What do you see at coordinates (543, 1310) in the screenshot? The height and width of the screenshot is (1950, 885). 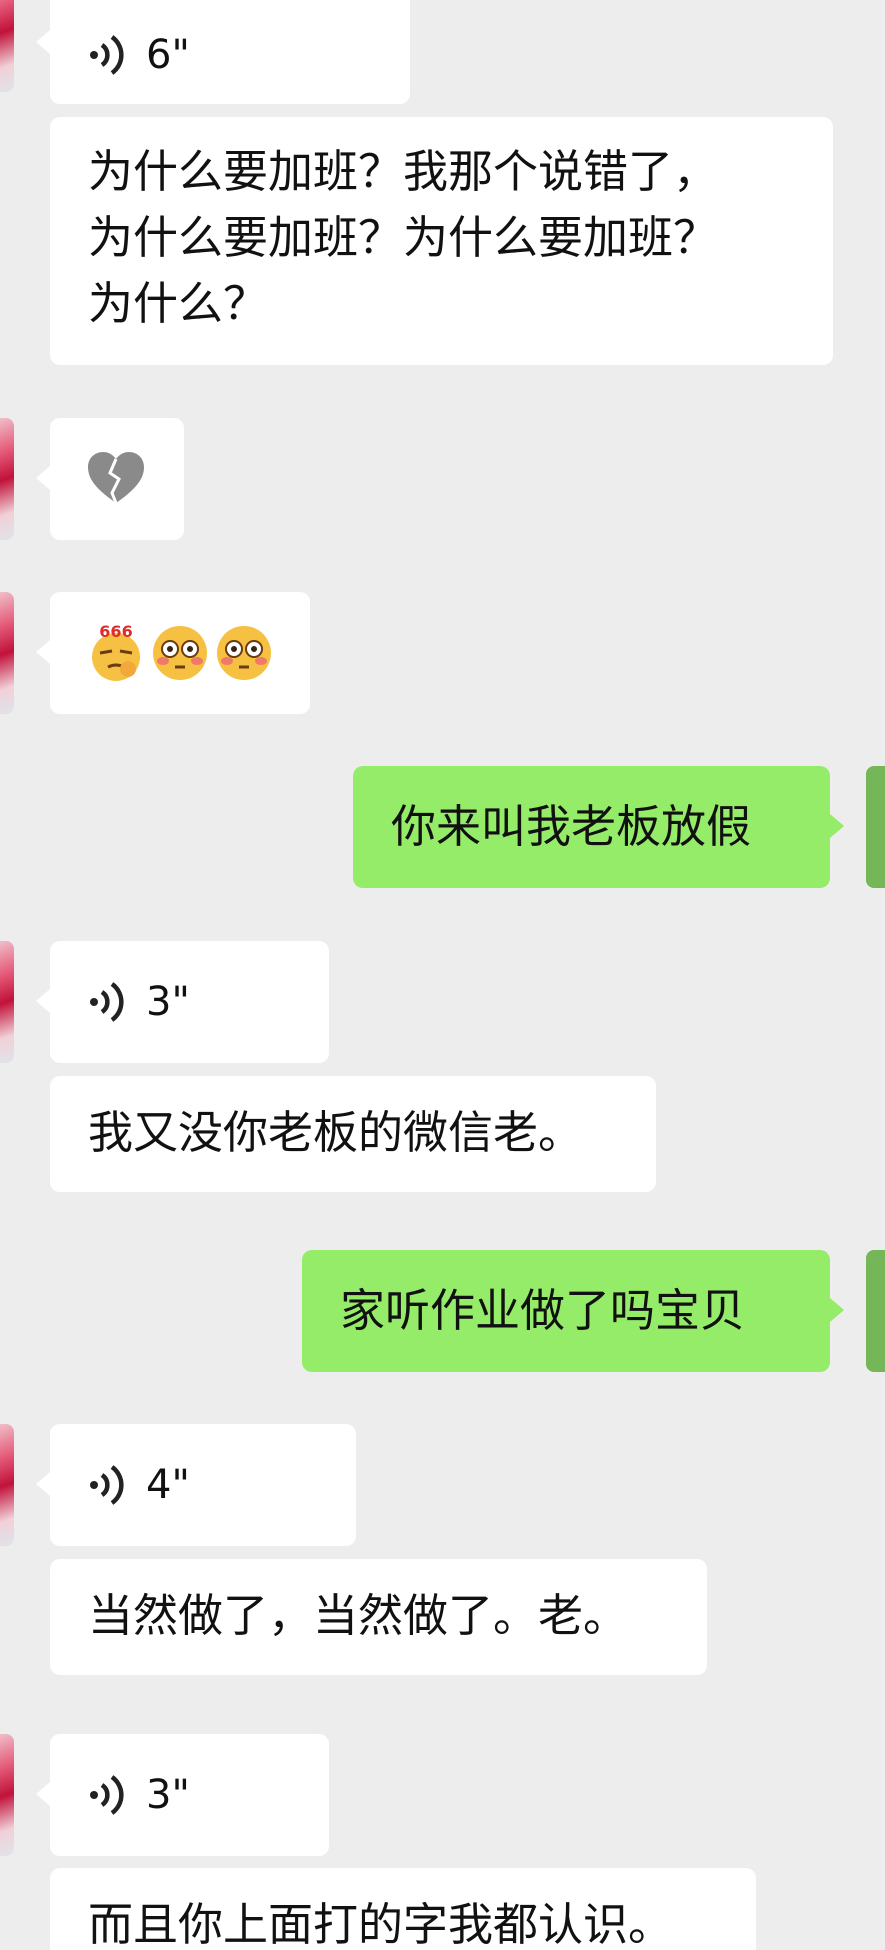 I see `message-text: 家听作业做了吗宝贝` at bounding box center [543, 1310].